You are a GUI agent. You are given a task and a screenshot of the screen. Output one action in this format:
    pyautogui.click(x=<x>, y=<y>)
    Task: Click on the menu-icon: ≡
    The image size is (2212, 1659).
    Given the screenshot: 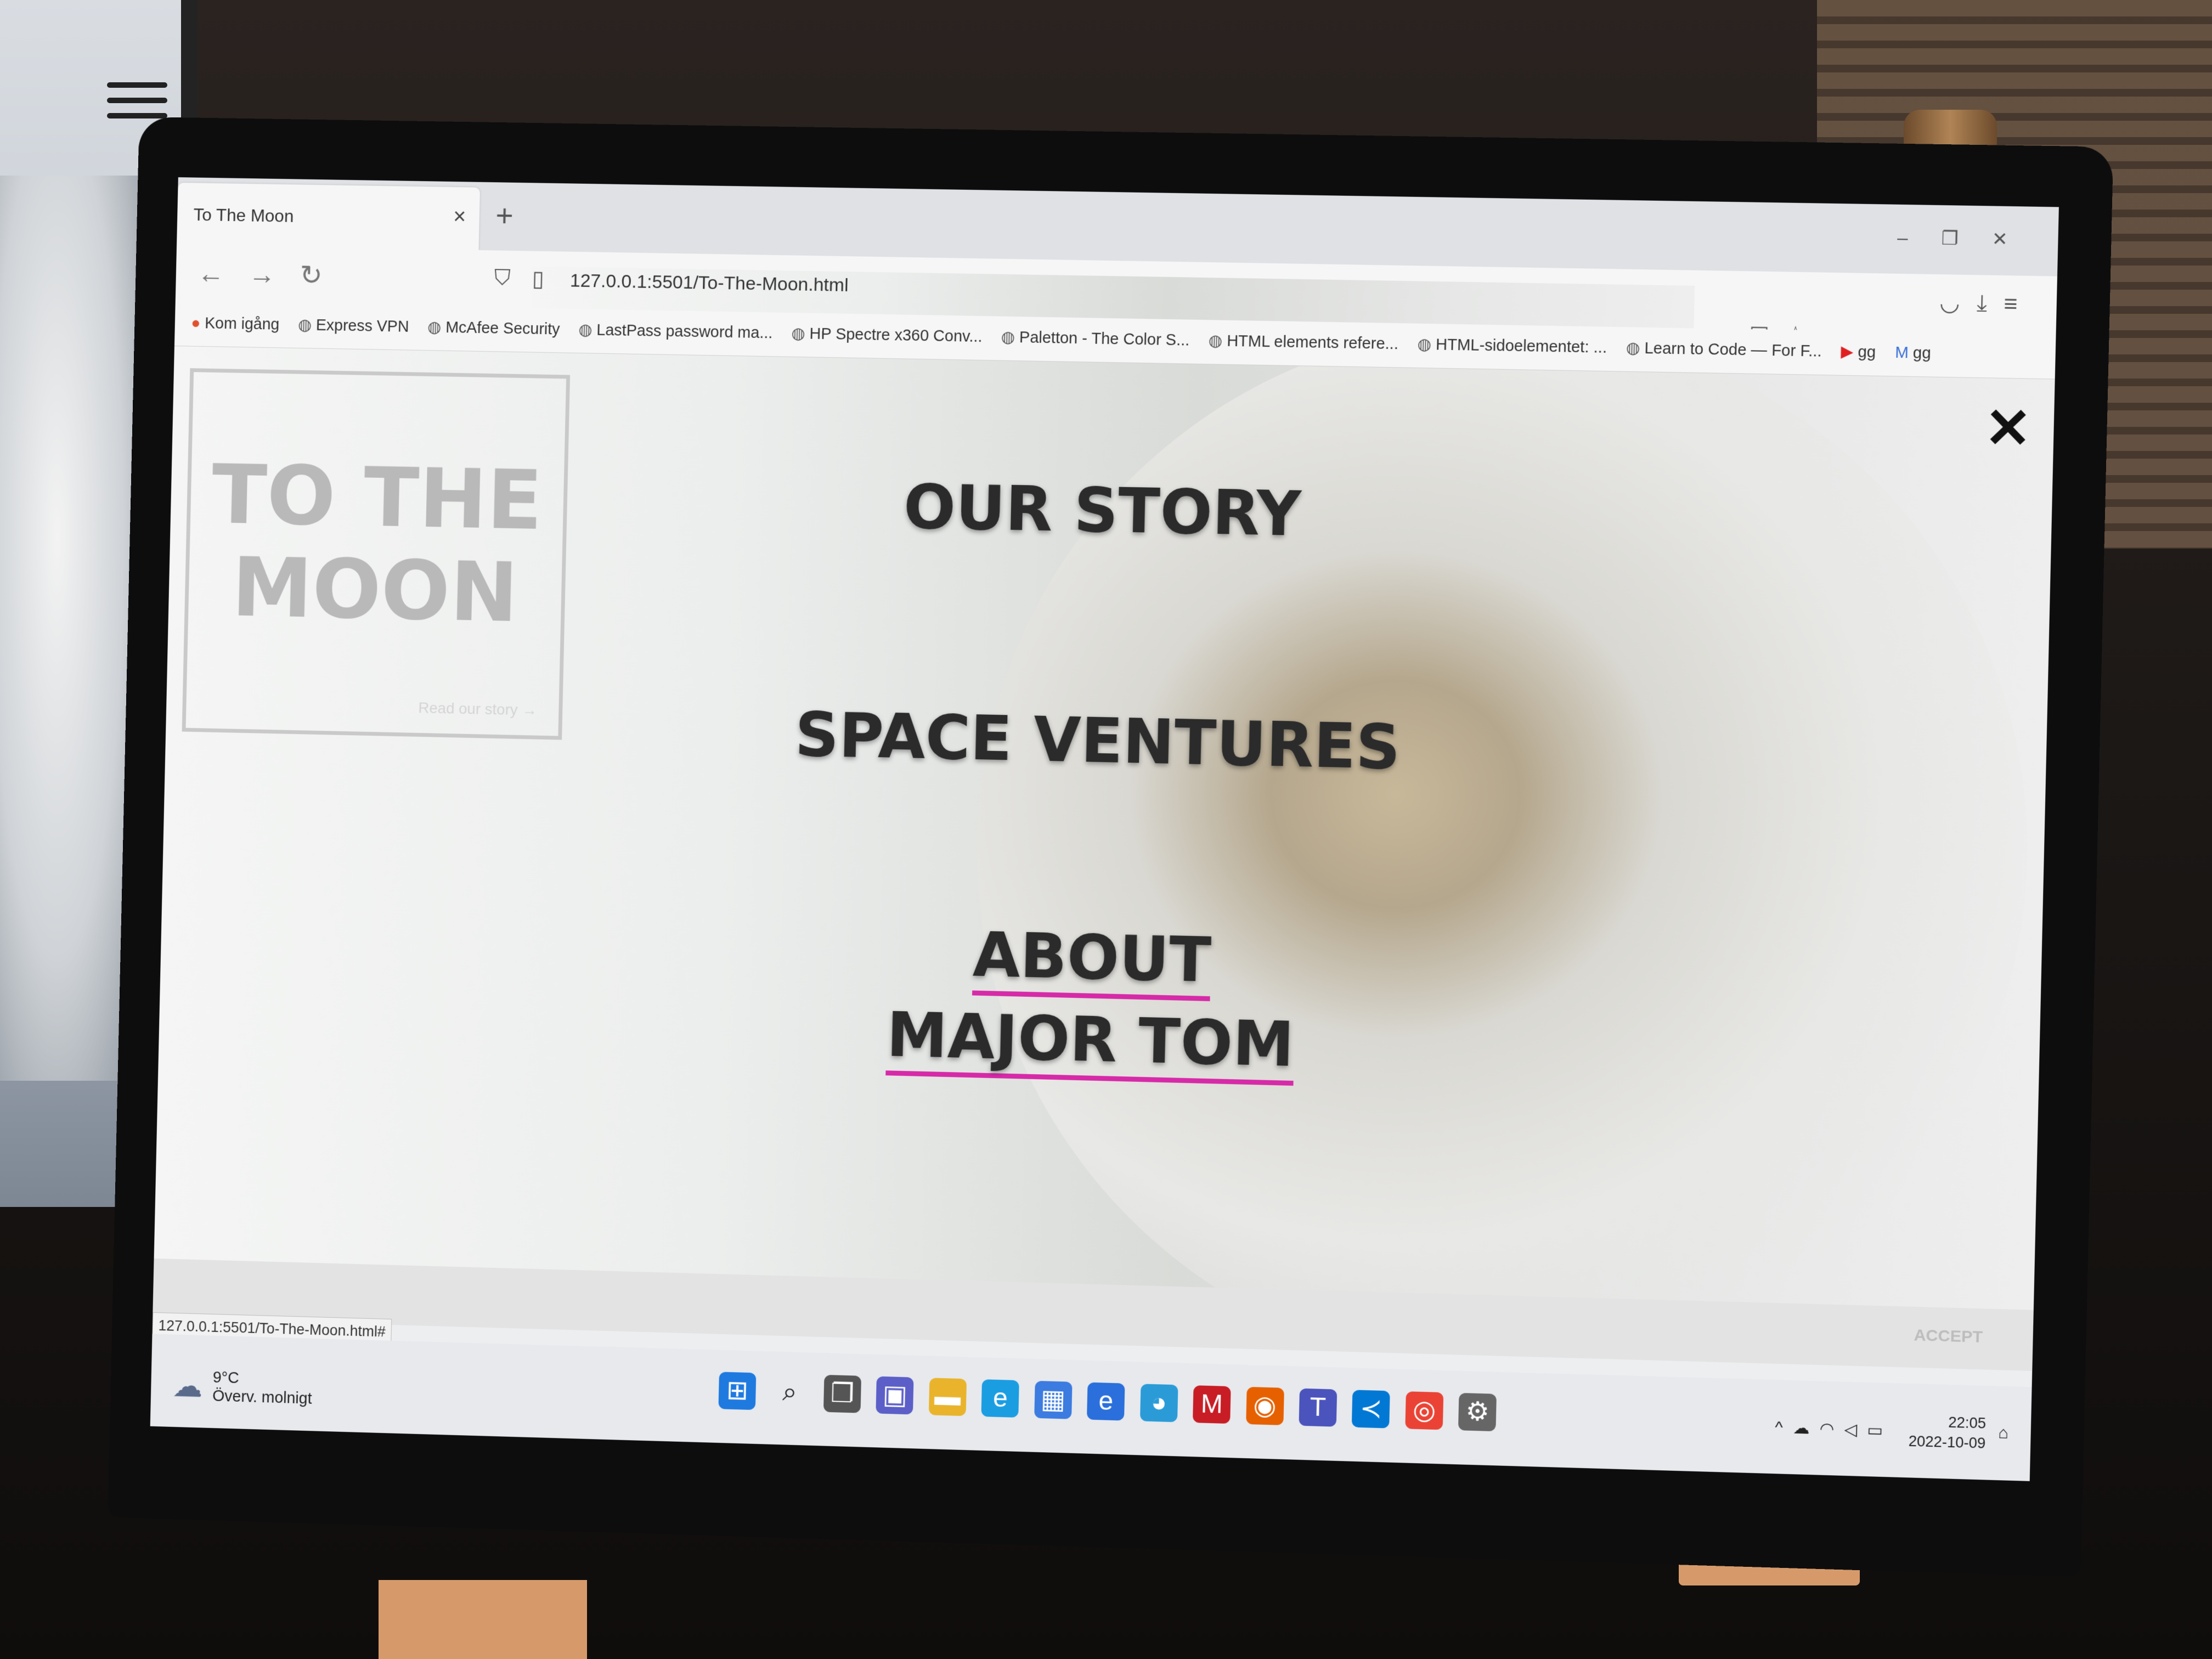 What is the action you would take?
    pyautogui.click(x=2019, y=303)
    